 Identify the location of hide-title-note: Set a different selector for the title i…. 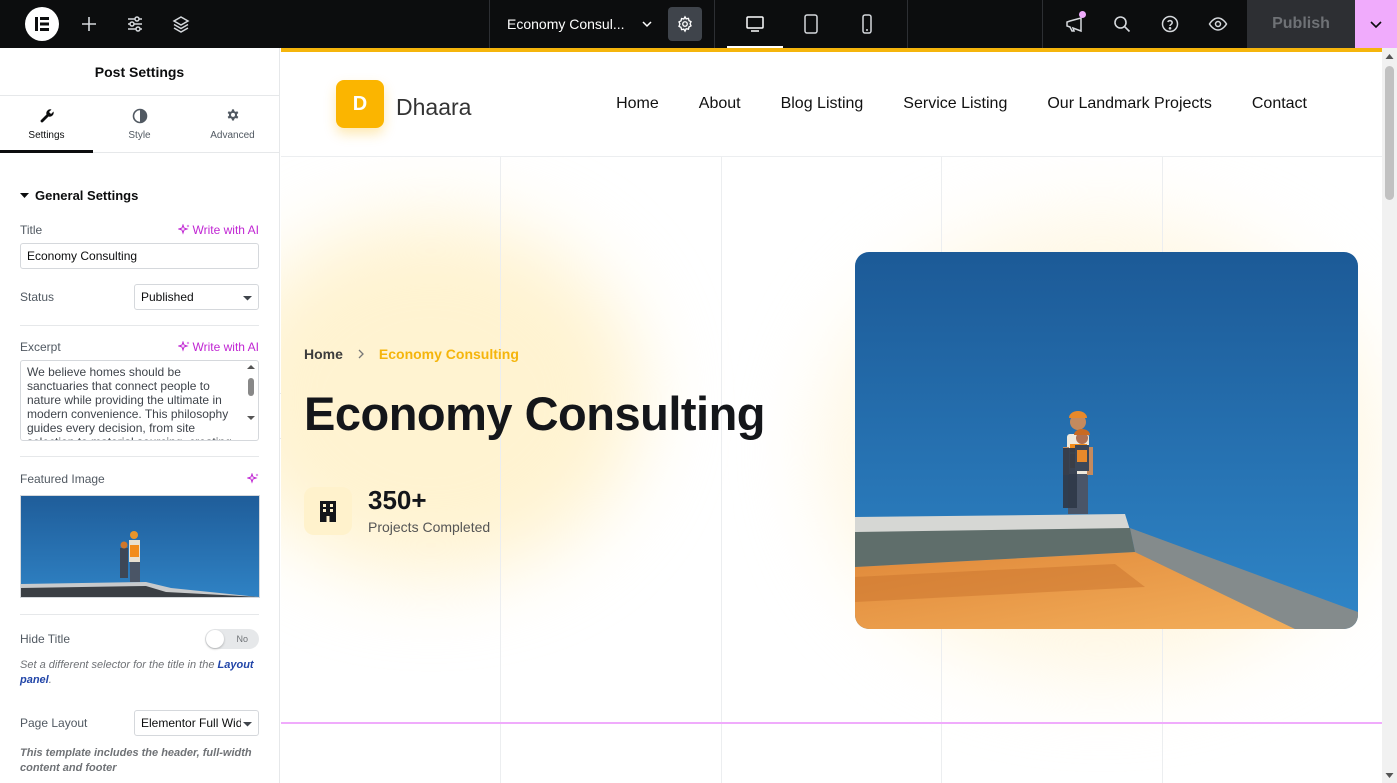
(139, 673).